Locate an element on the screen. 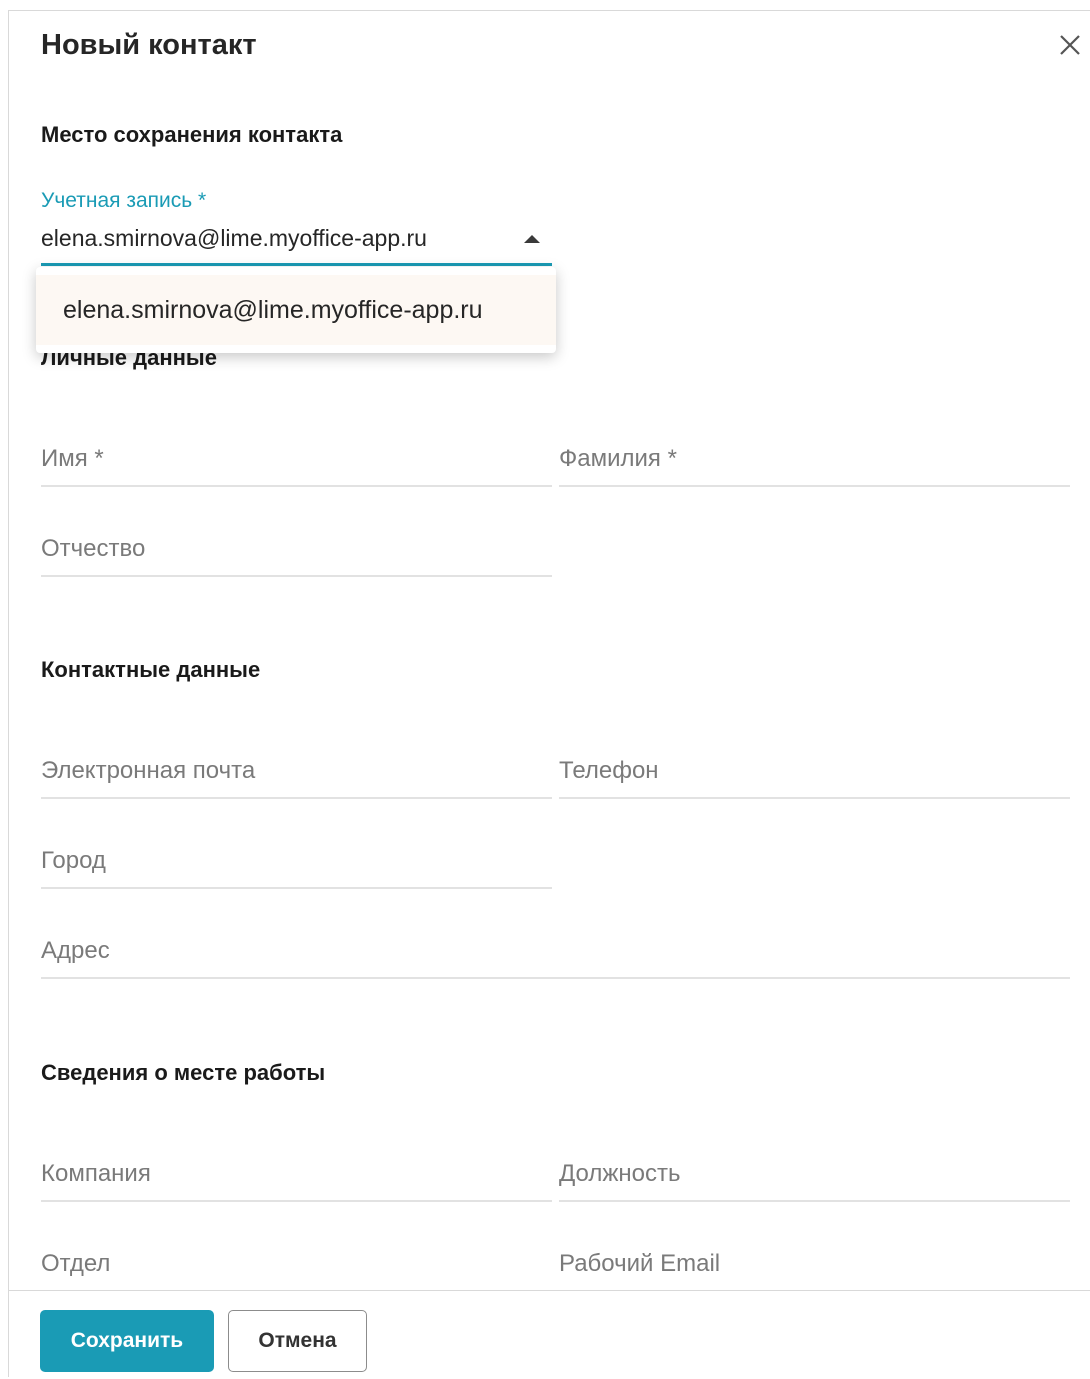  account-select-value: elena.smirnova@lime.myoffice-app.ru is located at coordinates (234, 238).